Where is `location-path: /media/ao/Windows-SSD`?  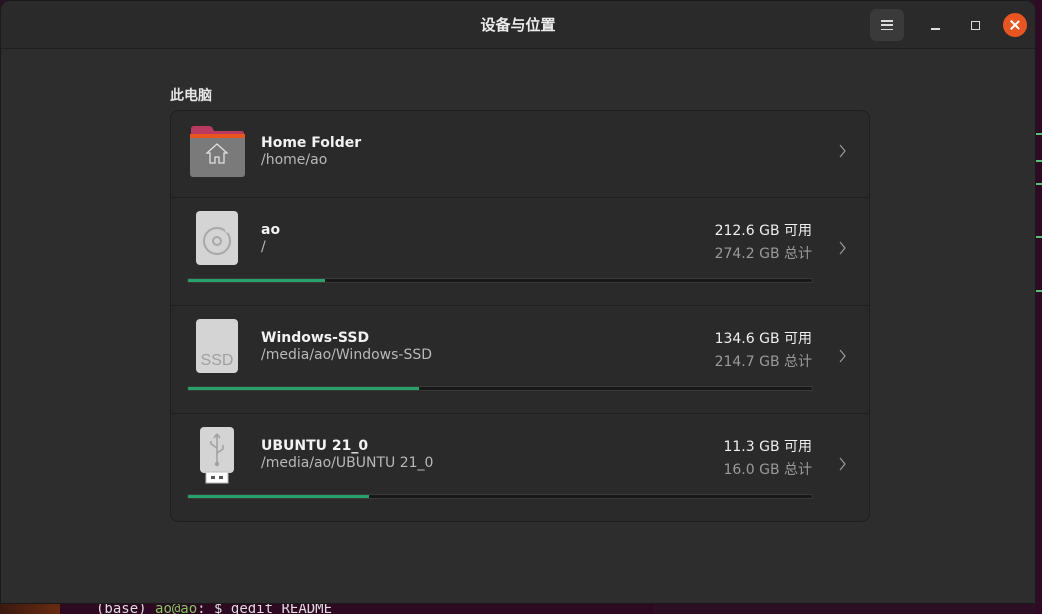
location-path: /media/ao/Windows-SSD is located at coordinates (347, 355).